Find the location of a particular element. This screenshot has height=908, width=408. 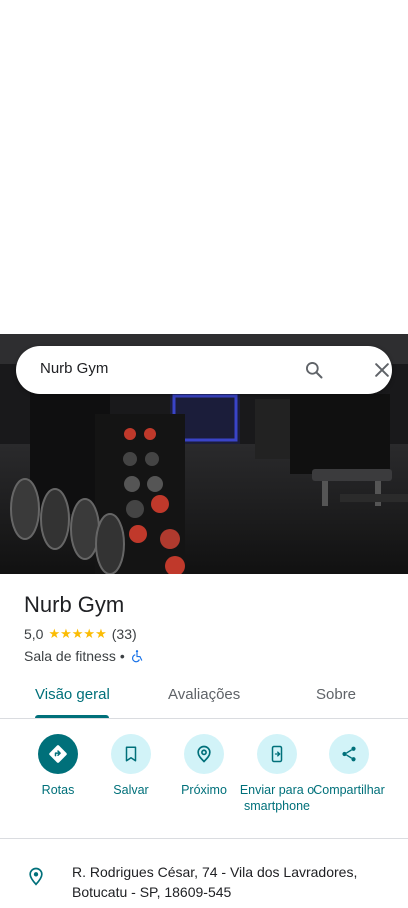

save-button: Salvar is located at coordinates (131, 766).